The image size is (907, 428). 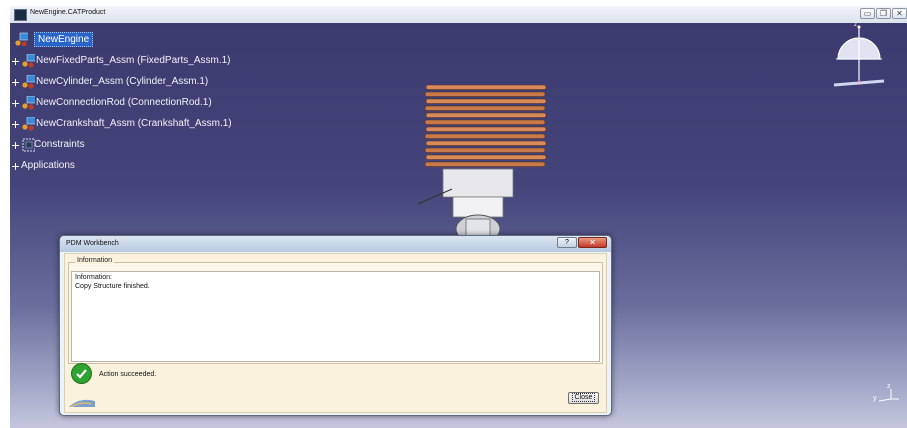 What do you see at coordinates (81, 373) in the screenshot?
I see `check-icon` at bounding box center [81, 373].